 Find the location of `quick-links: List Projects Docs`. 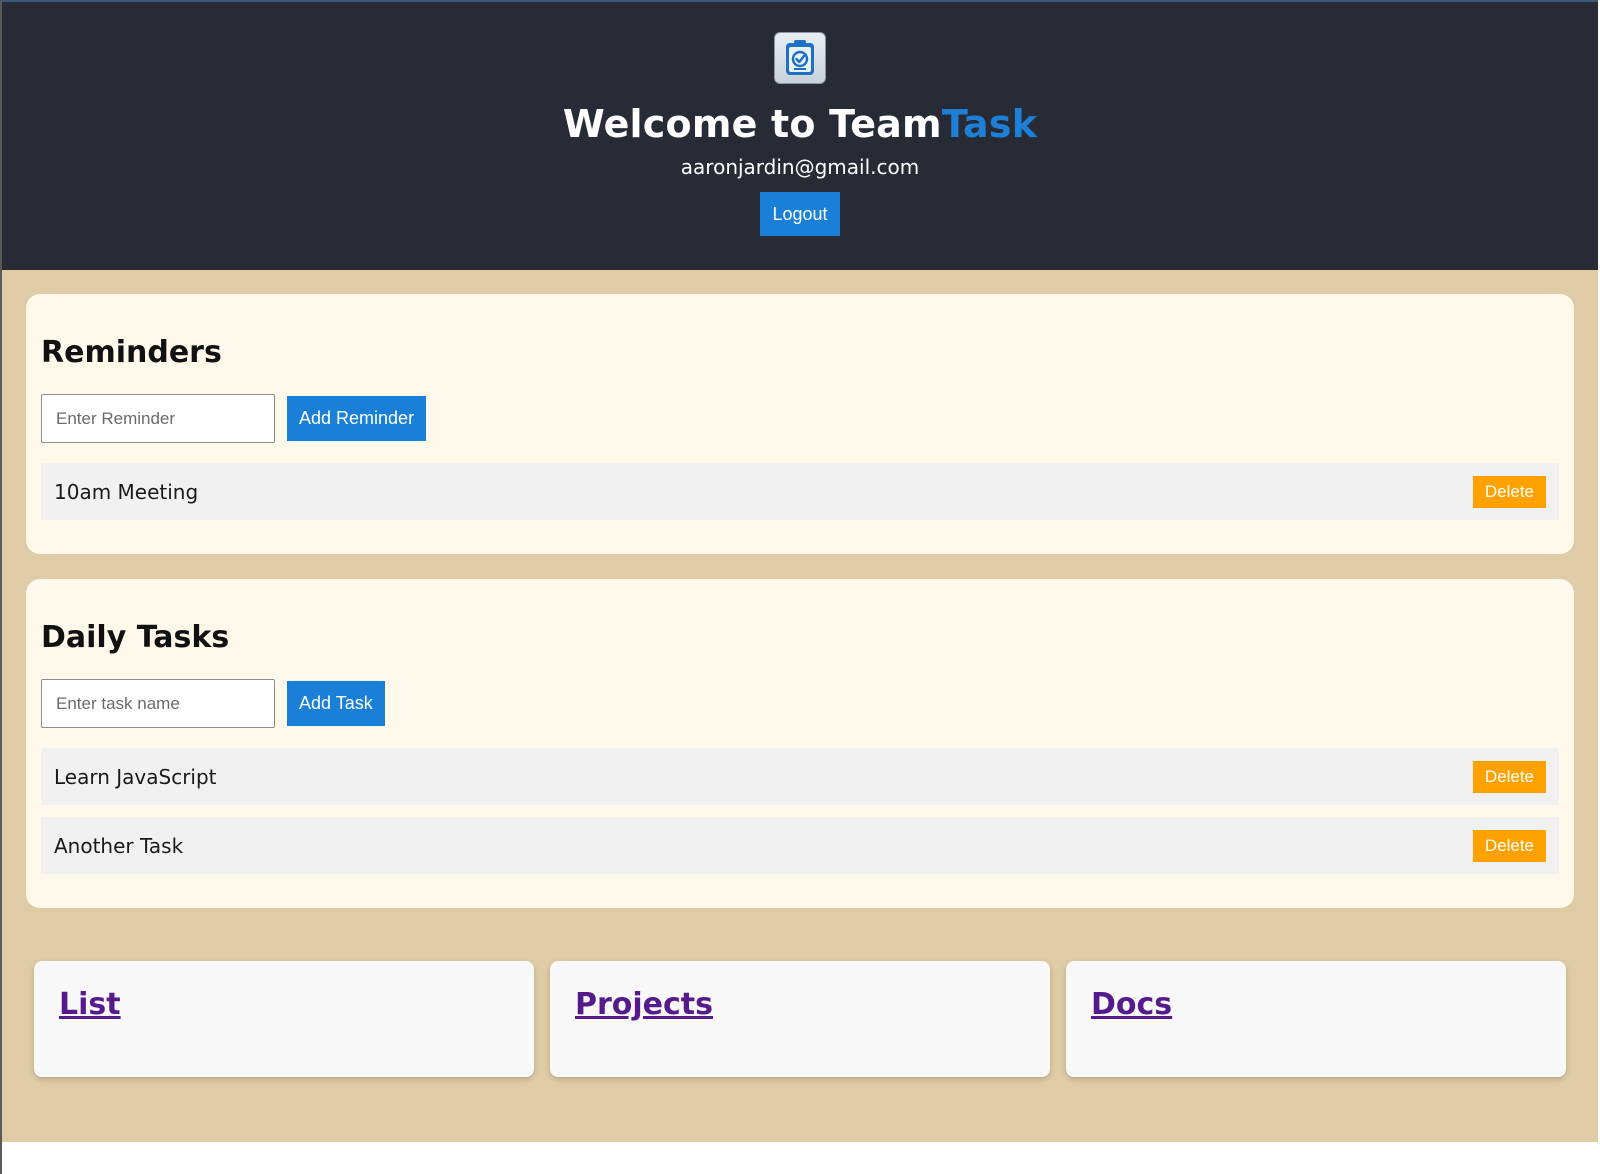

quick-links: List Projects Docs is located at coordinates (800, 1005).